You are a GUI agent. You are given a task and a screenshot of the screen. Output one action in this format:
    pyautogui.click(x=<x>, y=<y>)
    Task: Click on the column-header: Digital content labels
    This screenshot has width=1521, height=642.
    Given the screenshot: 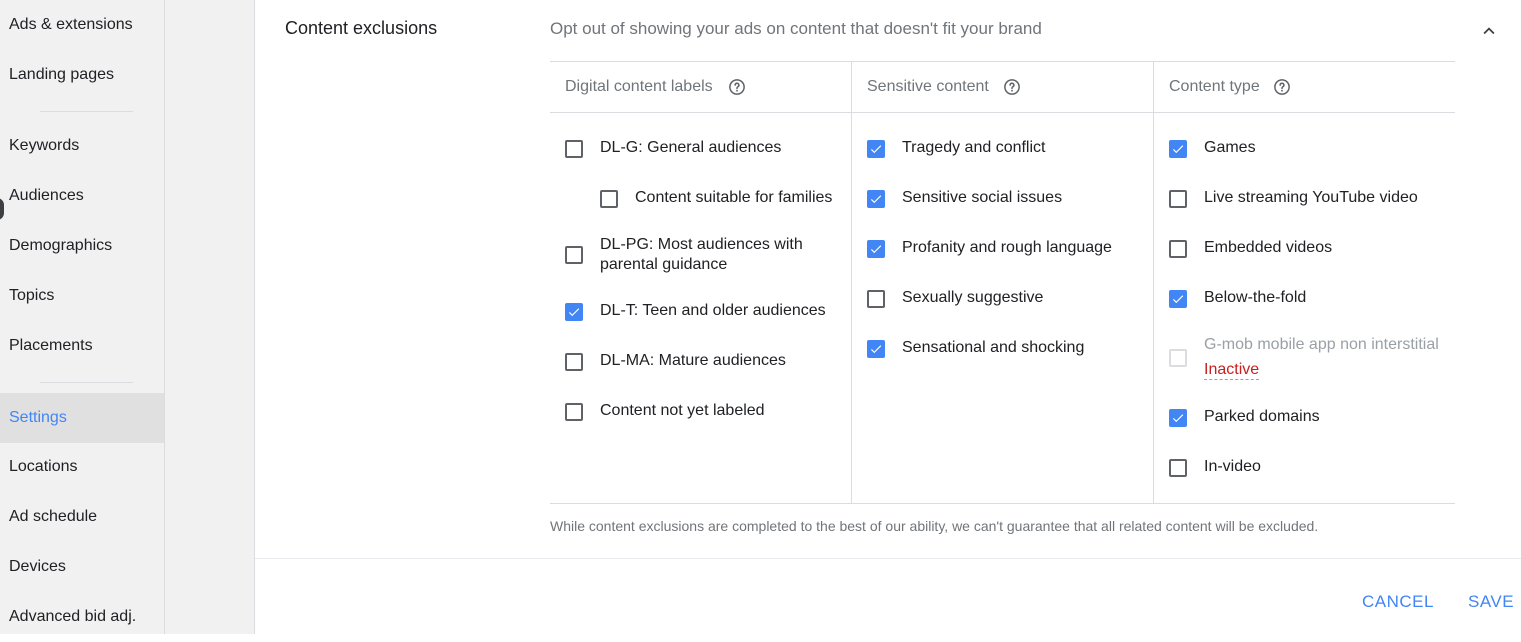 What is the action you would take?
    pyautogui.click(x=701, y=87)
    